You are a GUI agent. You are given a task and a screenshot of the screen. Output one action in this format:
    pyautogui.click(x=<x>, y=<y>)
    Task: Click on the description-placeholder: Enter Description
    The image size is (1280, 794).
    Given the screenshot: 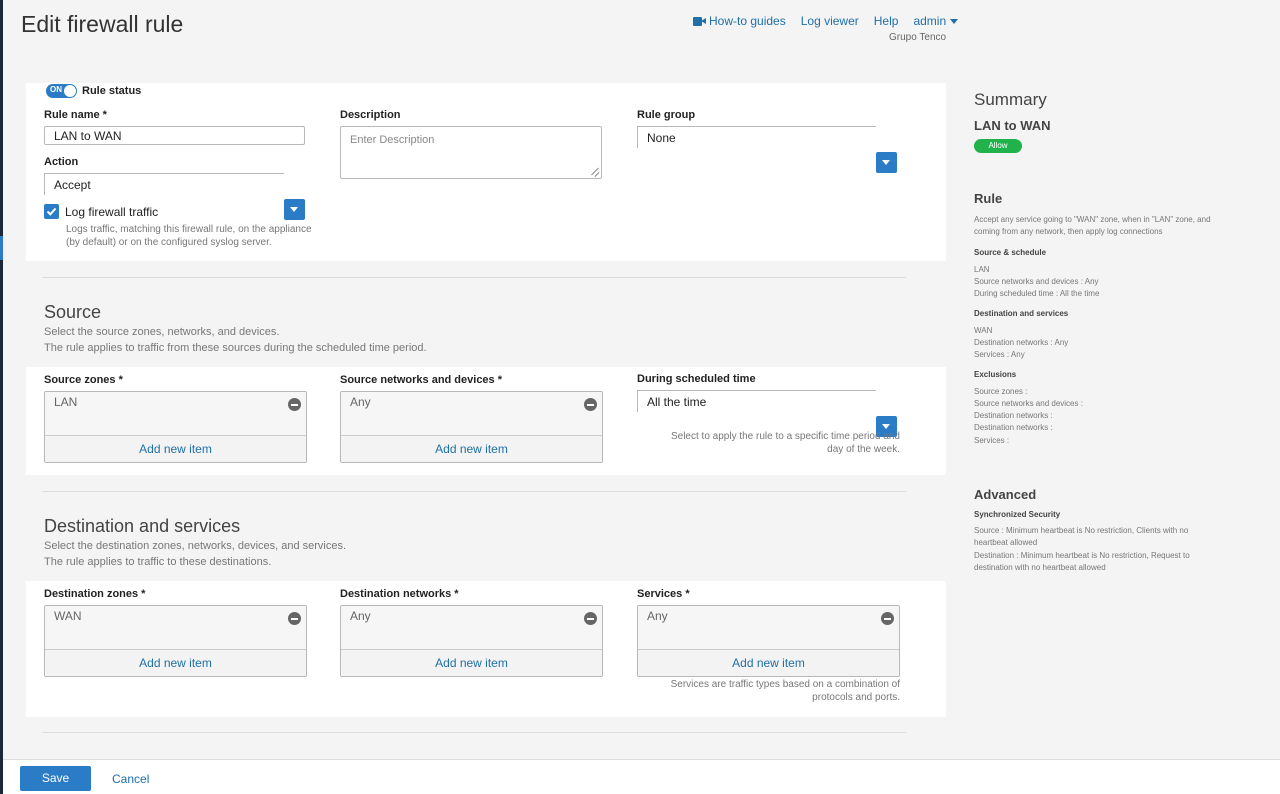 What is the action you would take?
    pyautogui.click(x=392, y=140)
    